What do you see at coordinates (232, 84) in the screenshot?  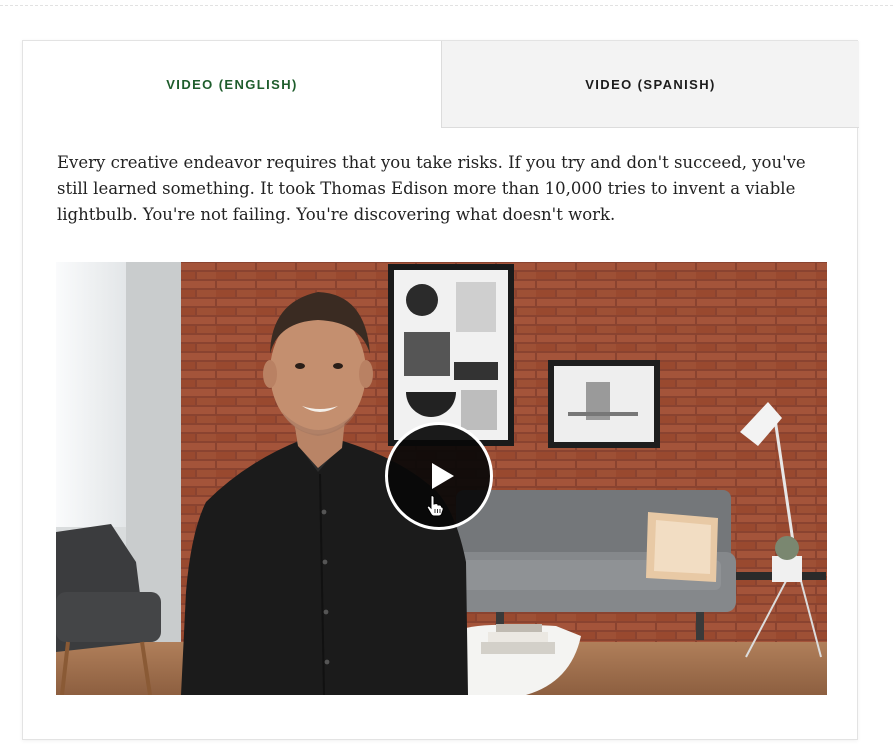 I see `tab-video-english: VIDEO (ENGLISH)` at bounding box center [232, 84].